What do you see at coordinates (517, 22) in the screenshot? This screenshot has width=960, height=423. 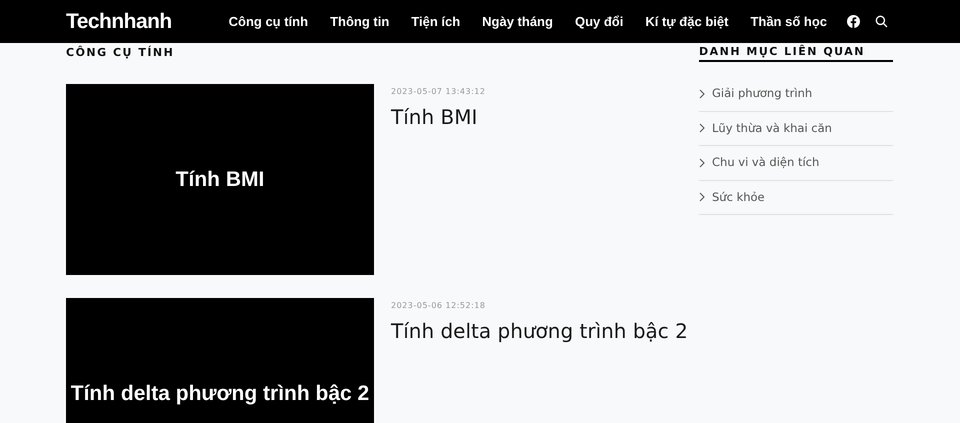 I see `nav-link: Ngày tháng` at bounding box center [517, 22].